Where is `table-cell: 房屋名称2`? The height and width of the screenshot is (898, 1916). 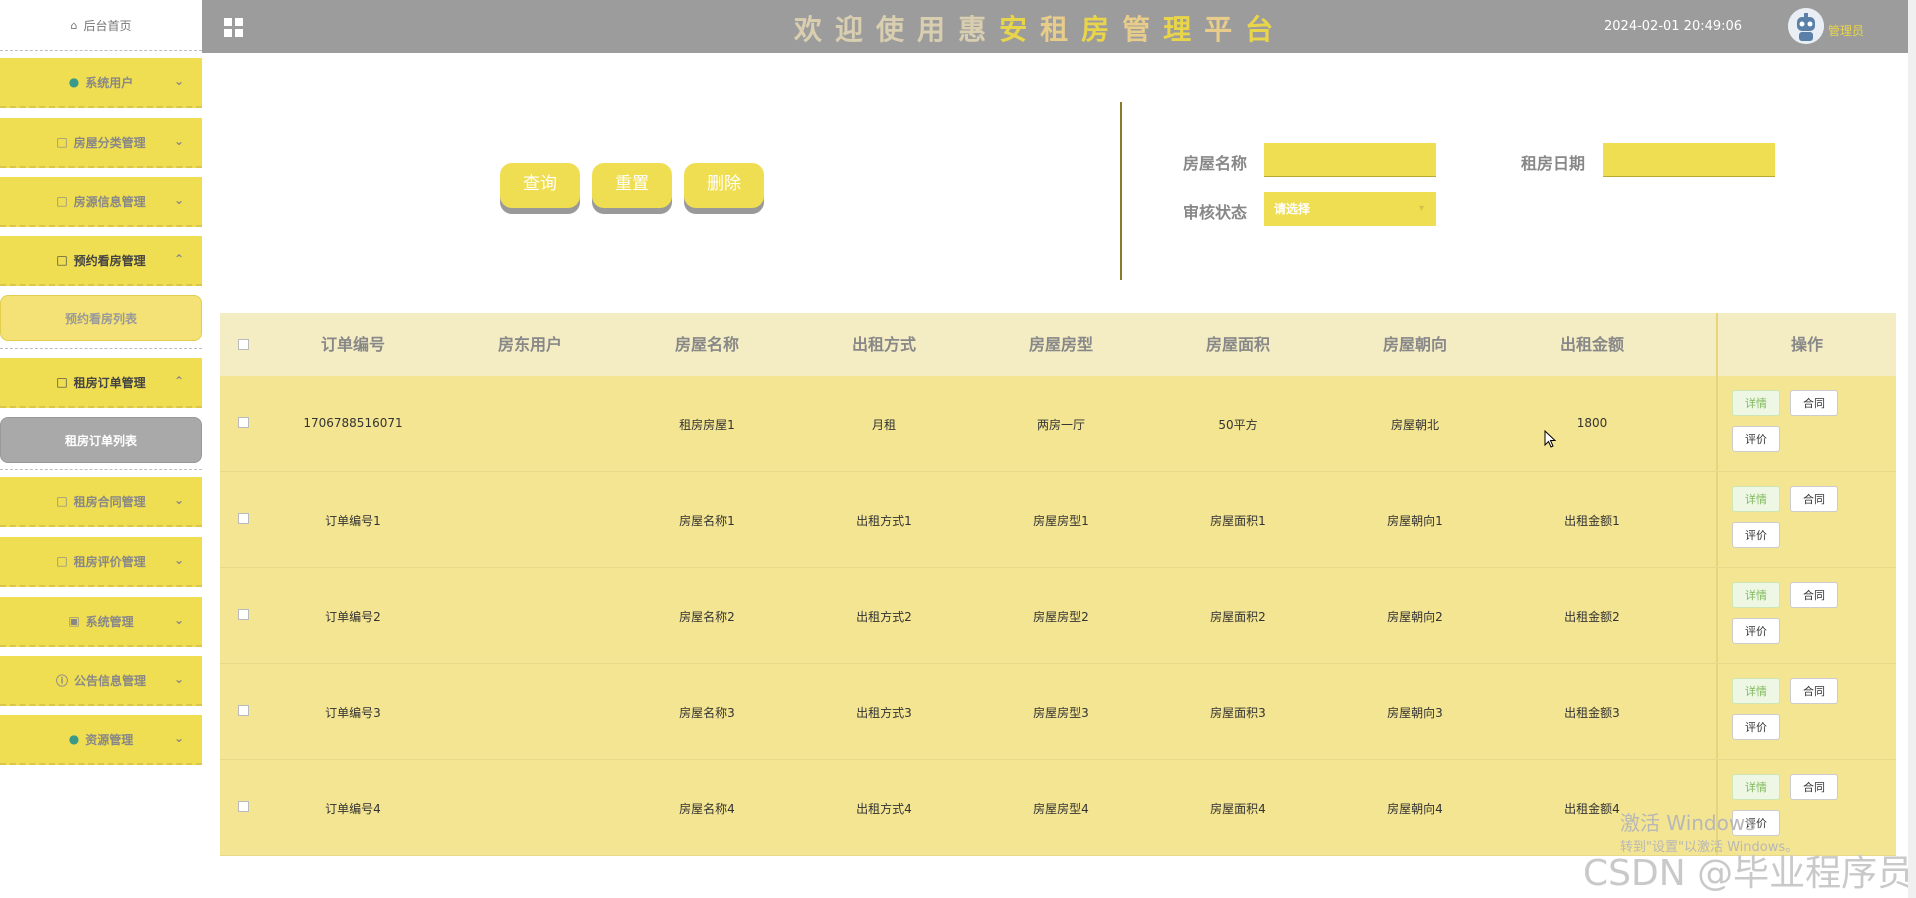
table-cell: 房屋名称2 is located at coordinates (707, 617).